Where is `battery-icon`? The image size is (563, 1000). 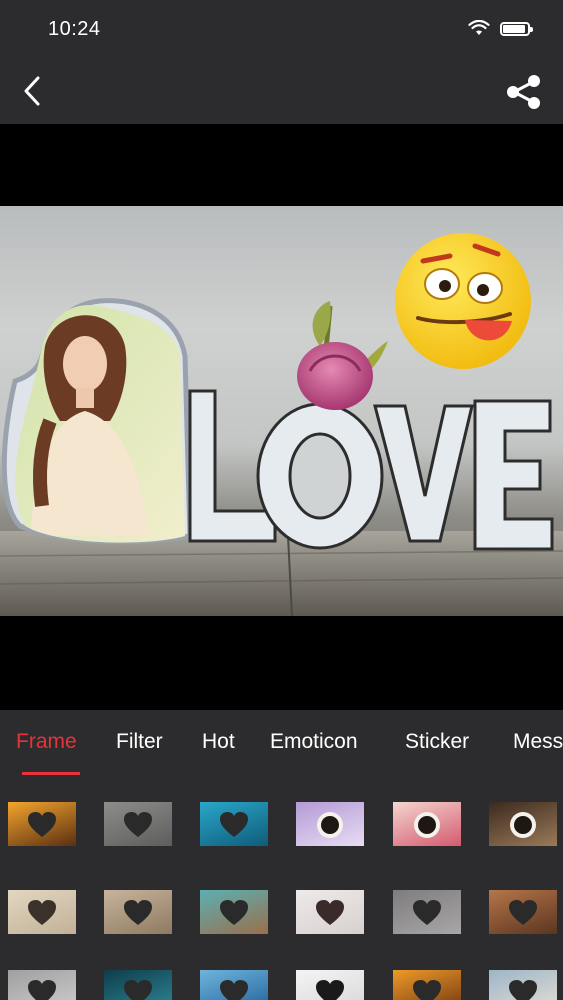 battery-icon is located at coordinates (516, 29).